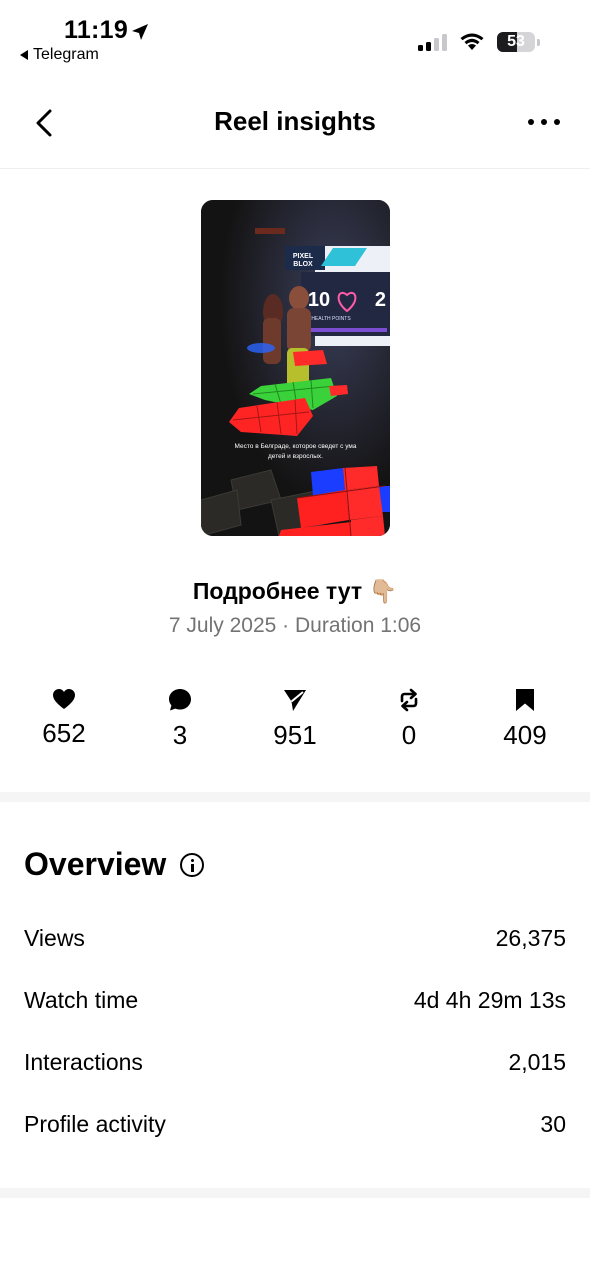 Image resolution: width=590 pixels, height=1280 pixels. I want to click on stat-shares: 951, so click(295, 719).